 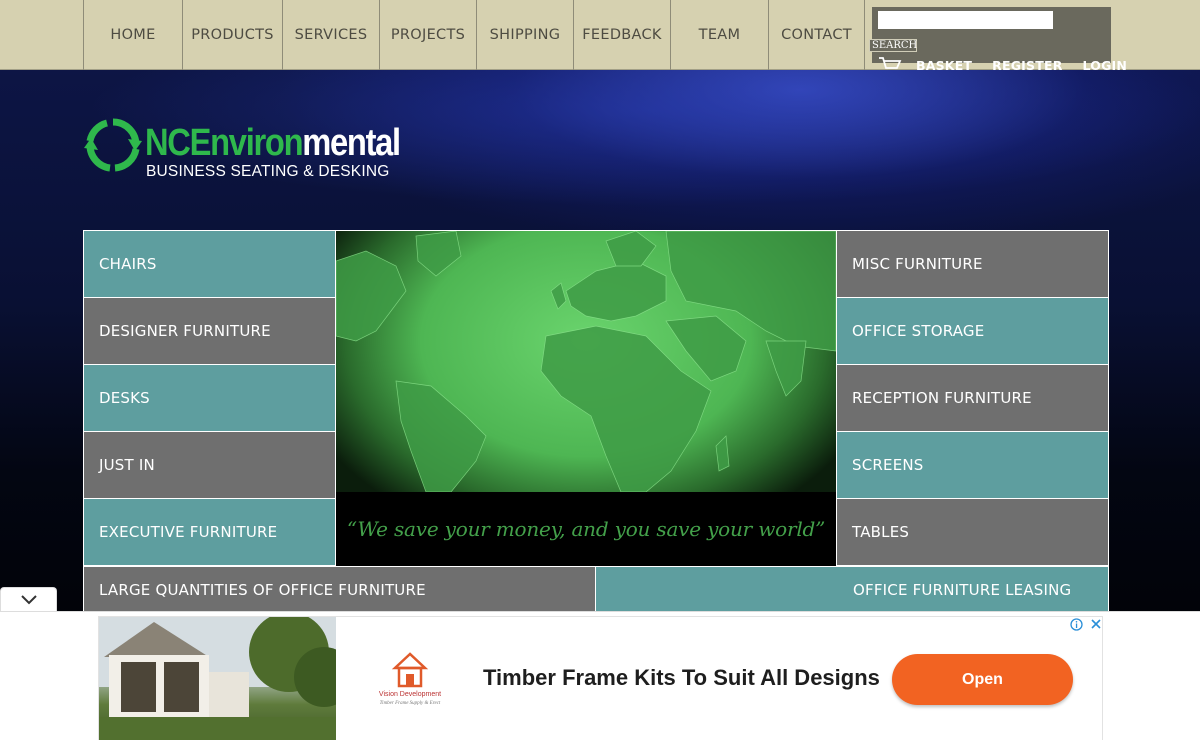 I want to click on category-tables: TABLES, so click(x=972, y=532).